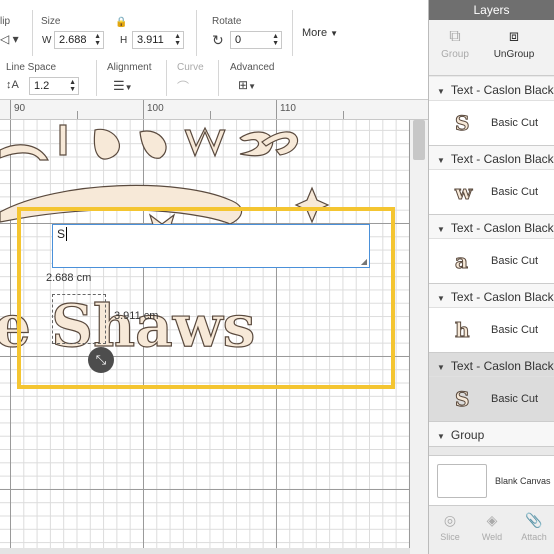 Image resolution: width=554 pixels, height=554 pixels. I want to click on layer-item: ▼ Text - Caslon Black S Basic Cut, so click(491, 111).